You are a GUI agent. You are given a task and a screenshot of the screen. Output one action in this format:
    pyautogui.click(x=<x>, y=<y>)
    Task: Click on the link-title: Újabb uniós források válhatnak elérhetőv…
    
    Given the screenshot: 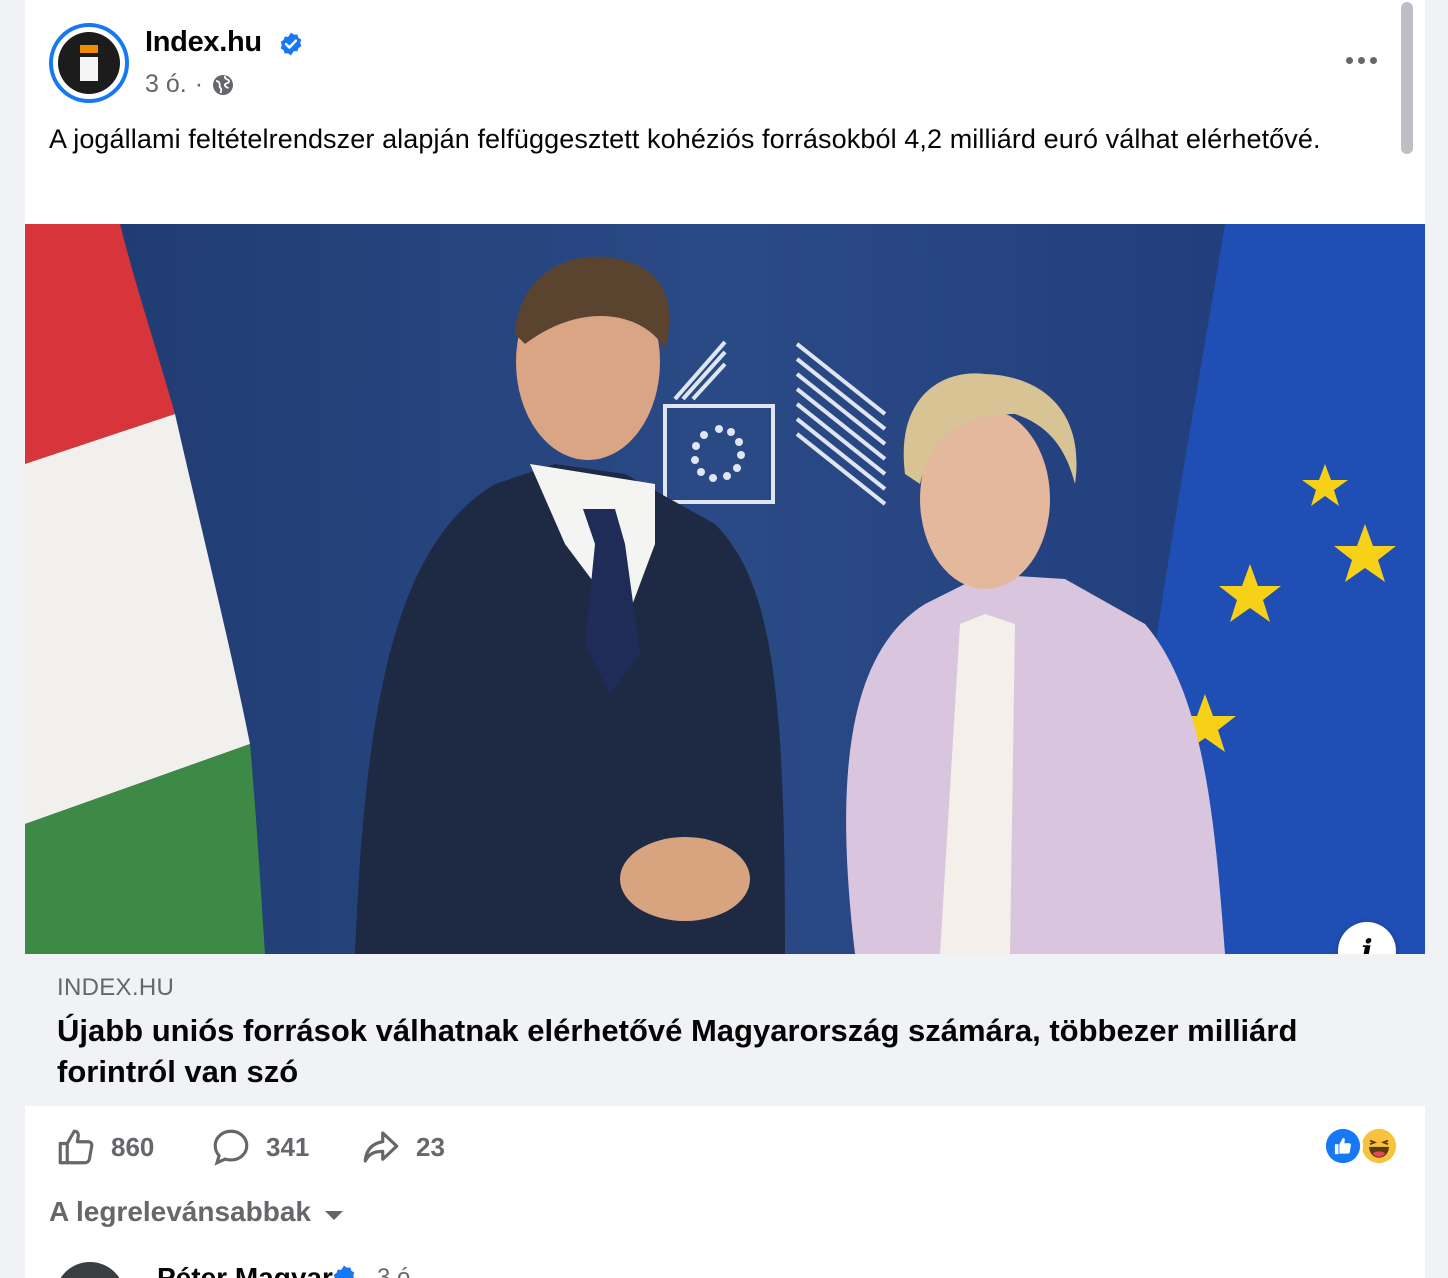 What is the action you would take?
    pyautogui.click(x=707, y=1051)
    